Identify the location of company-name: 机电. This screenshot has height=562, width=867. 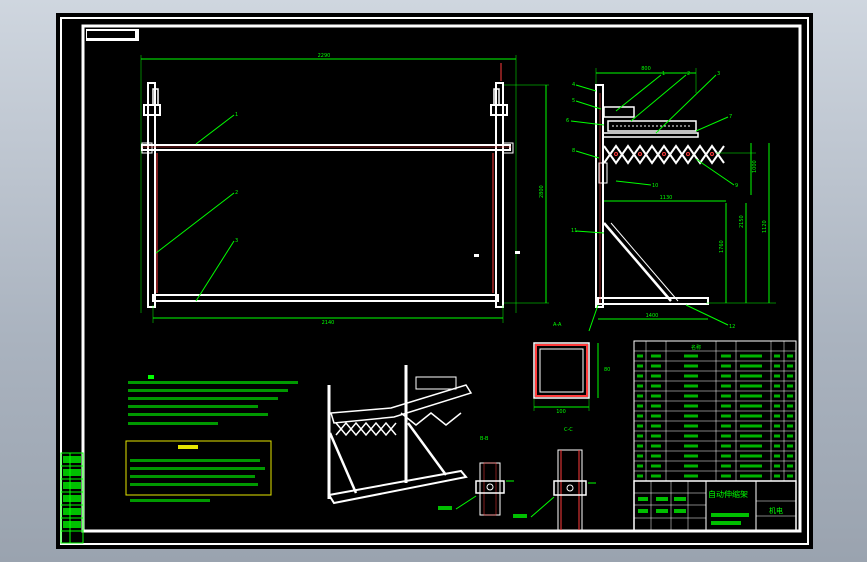
(776, 510).